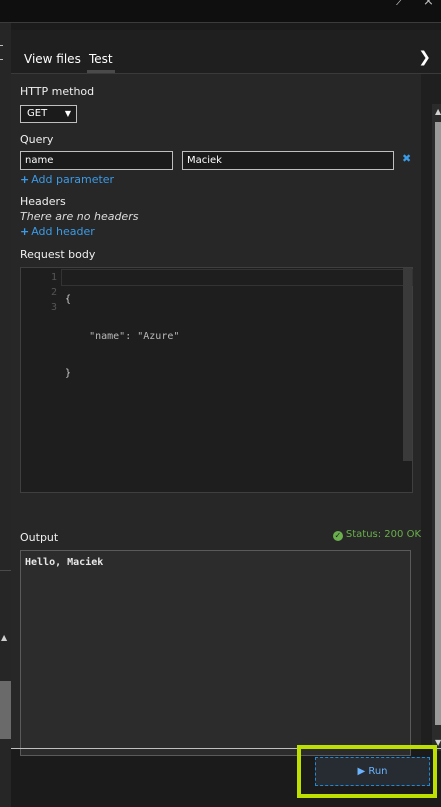  I want to click on run-button: ▶ Run, so click(372, 771).